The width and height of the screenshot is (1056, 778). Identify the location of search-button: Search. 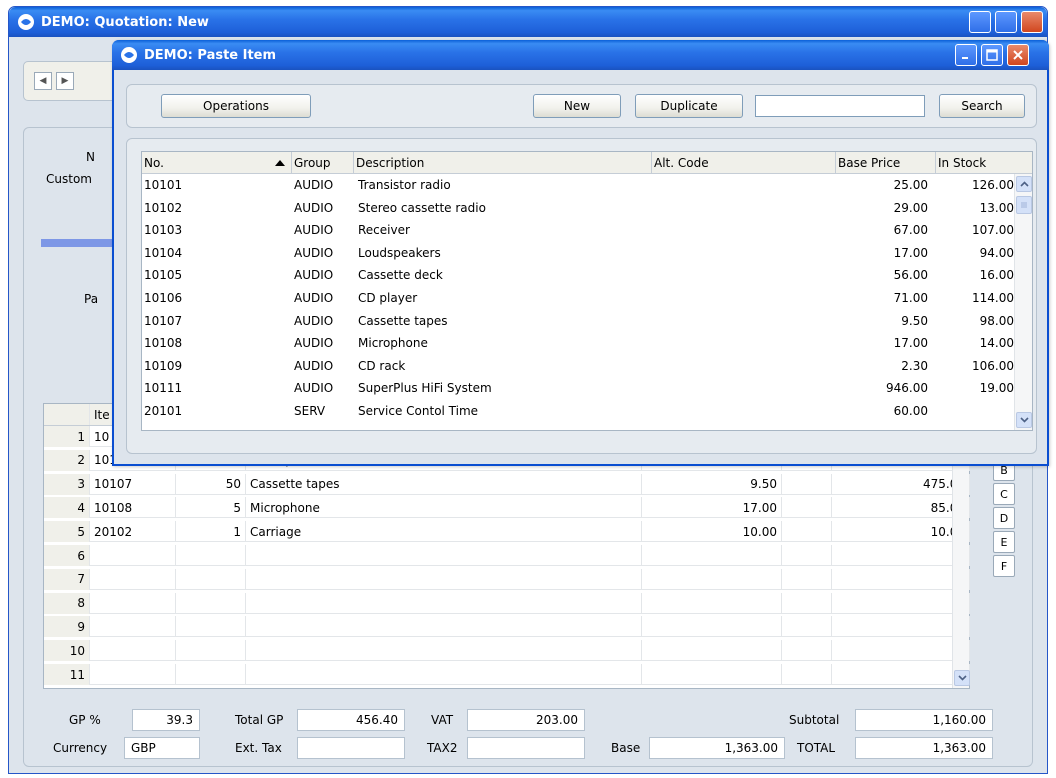
(982, 106).